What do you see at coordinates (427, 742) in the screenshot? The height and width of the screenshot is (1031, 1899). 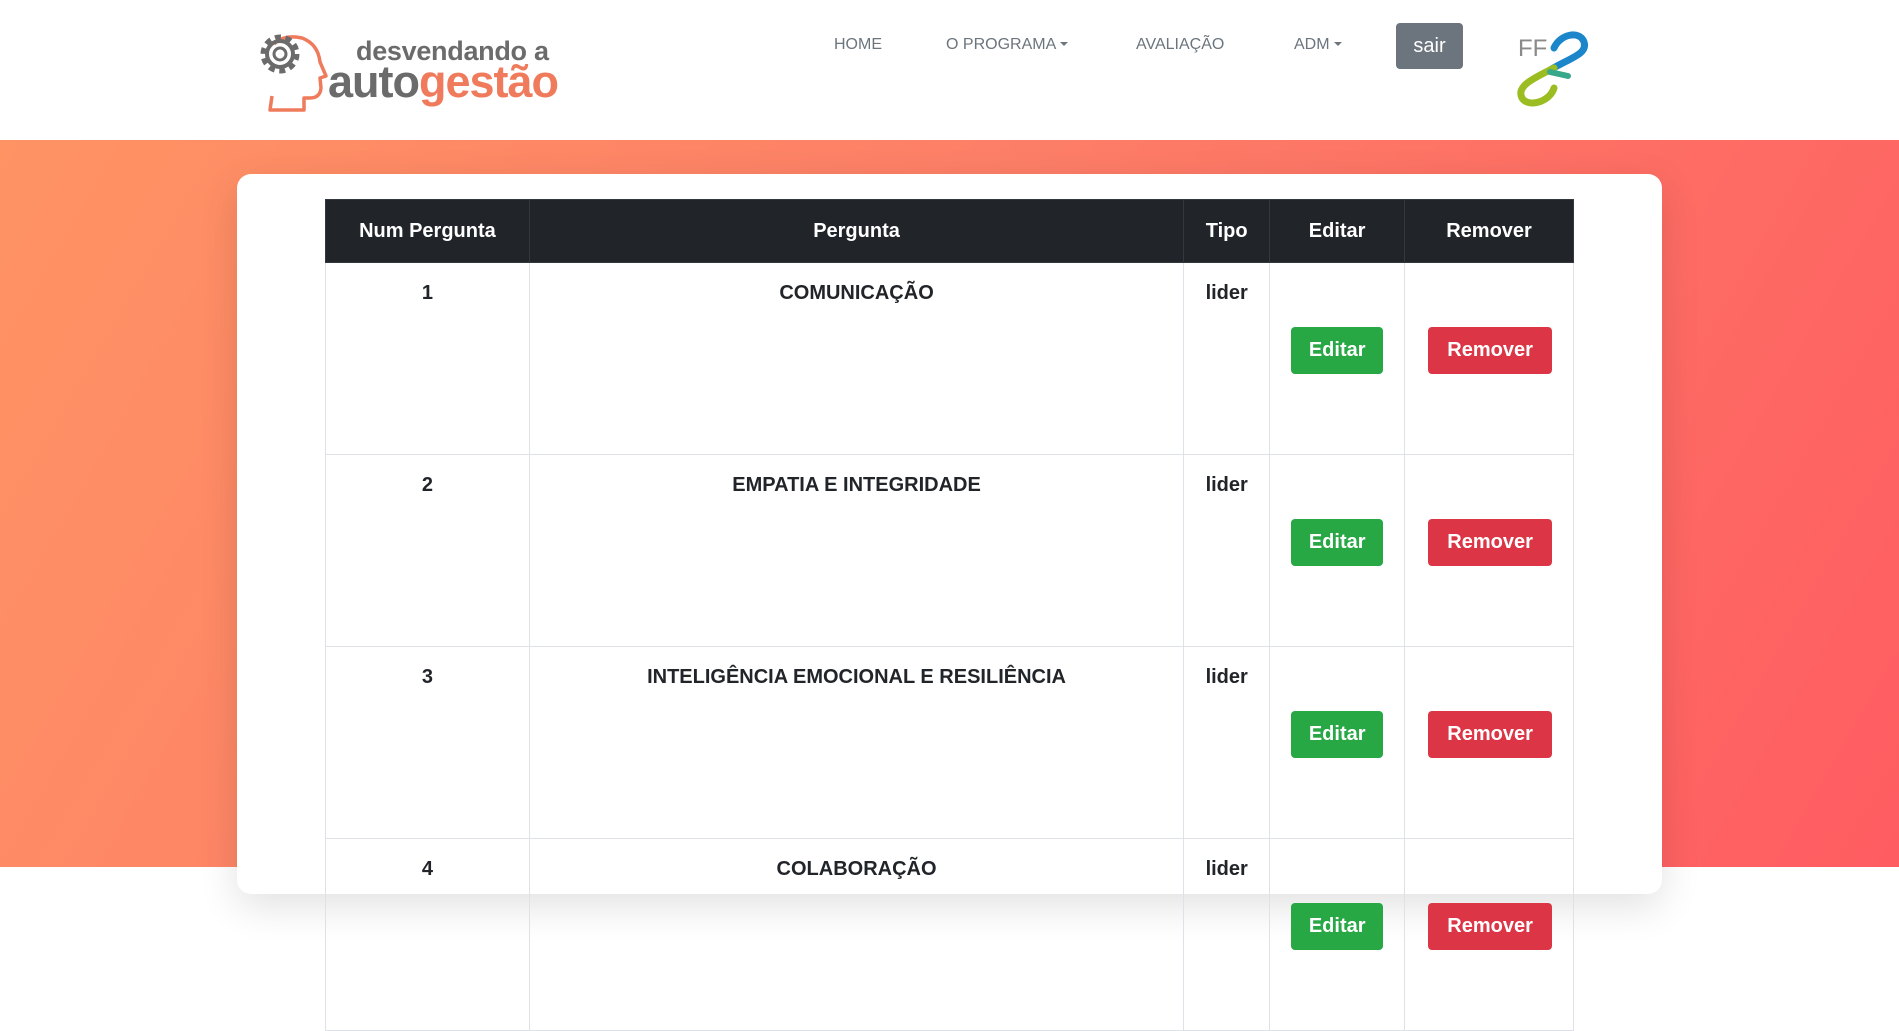 I see `cell-num: 3` at bounding box center [427, 742].